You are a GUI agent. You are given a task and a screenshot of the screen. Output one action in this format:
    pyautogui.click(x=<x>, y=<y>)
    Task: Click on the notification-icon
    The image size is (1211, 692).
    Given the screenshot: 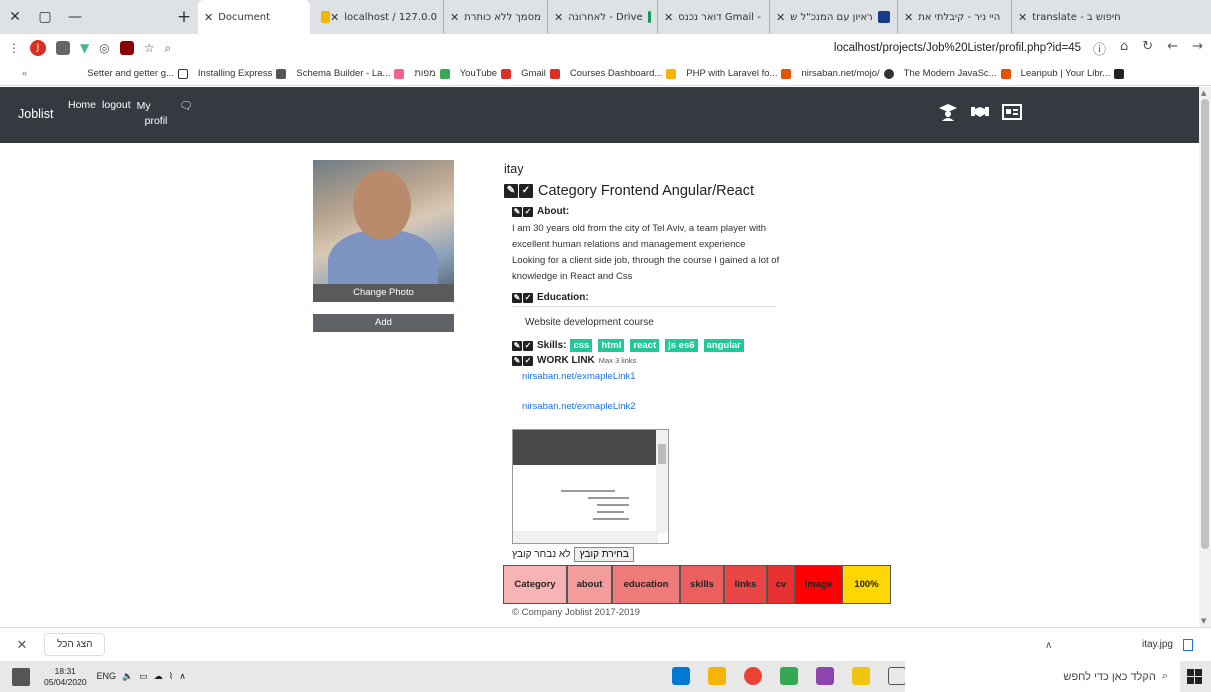 What is the action you would take?
    pyautogui.click(x=21, y=676)
    